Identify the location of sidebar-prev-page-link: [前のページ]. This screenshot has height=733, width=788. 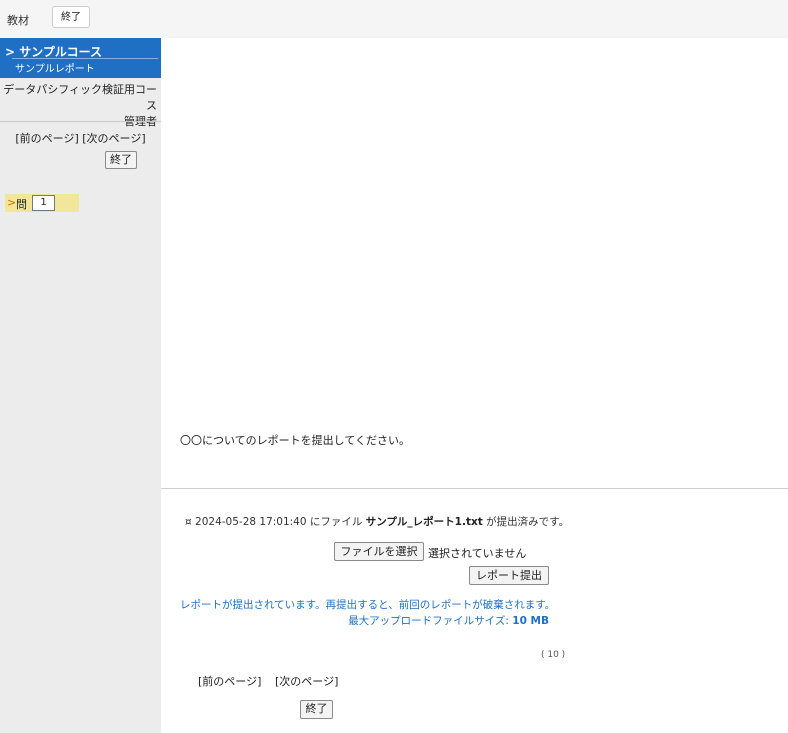
(46, 138).